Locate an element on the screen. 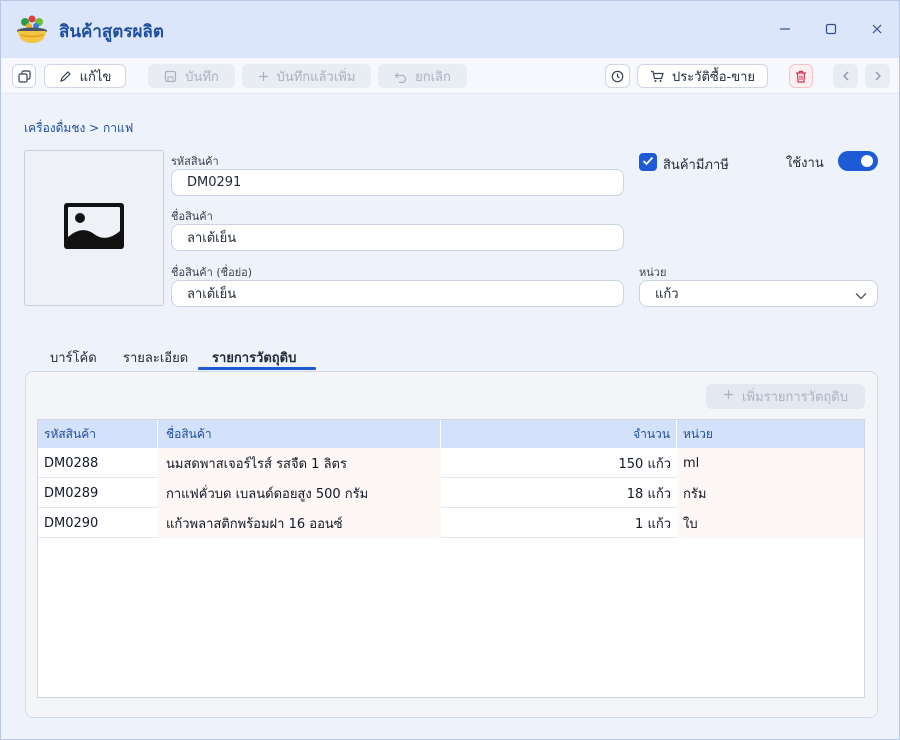 The image size is (900, 740). active-toggle is located at coordinates (858, 161).